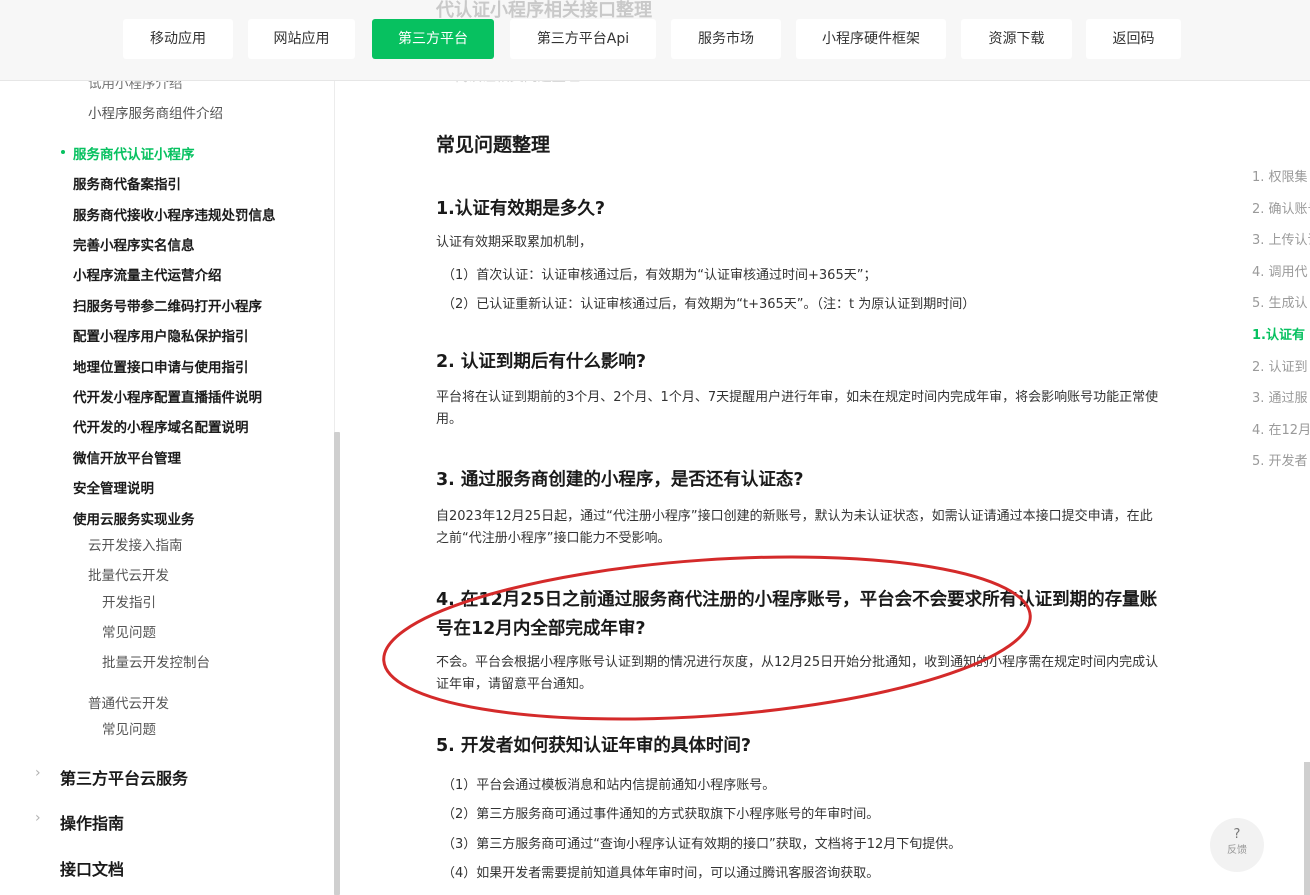 The width and height of the screenshot is (1310, 895). Describe the element at coordinates (134, 153) in the screenshot. I see `sidebar-item-proxy-certification: 服务商代认证小程序` at that location.